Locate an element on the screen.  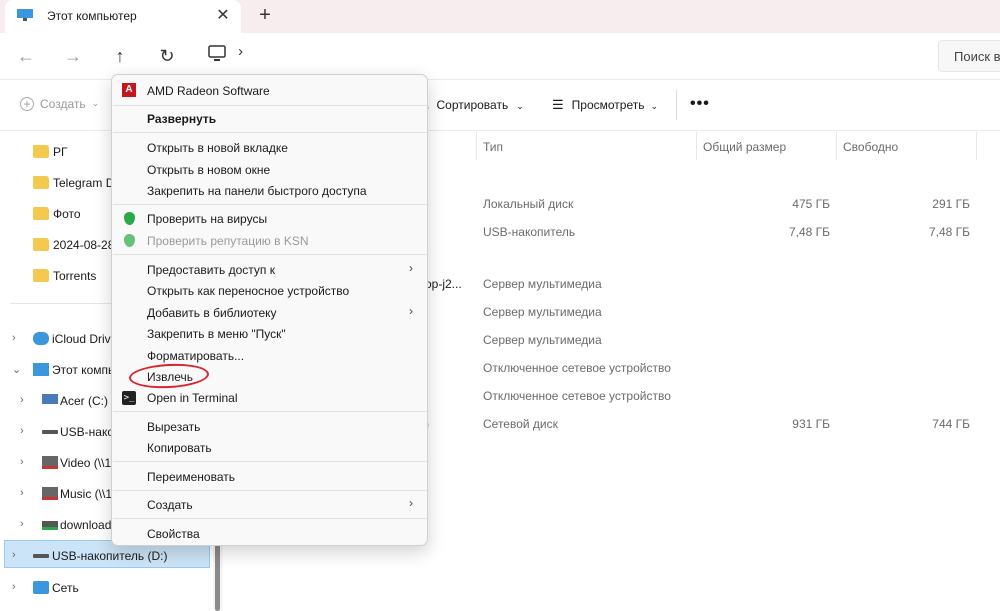
menu-item-amd-radeon: AMD Radeon Software is located at coordinates (208, 91).